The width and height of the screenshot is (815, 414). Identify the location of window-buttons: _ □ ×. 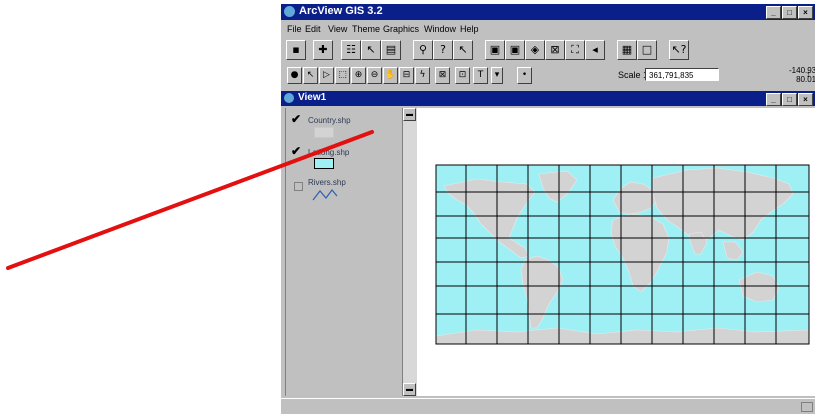
(789, 12).